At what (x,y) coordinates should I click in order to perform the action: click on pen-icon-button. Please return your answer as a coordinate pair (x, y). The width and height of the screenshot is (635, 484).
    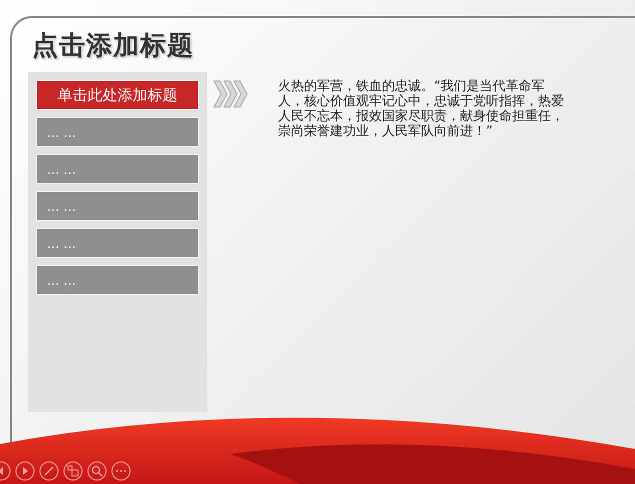
    Looking at the image, I should click on (49, 471).